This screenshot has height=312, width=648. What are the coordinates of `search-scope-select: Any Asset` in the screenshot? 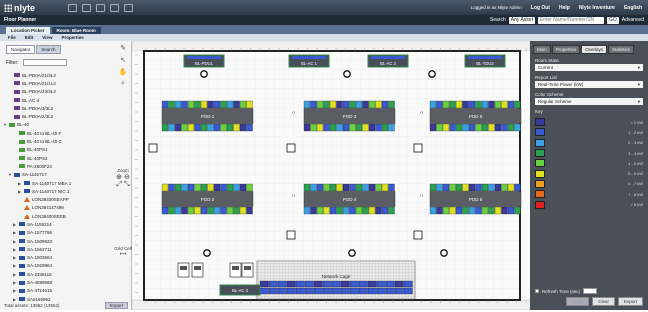 It's located at (521, 20).